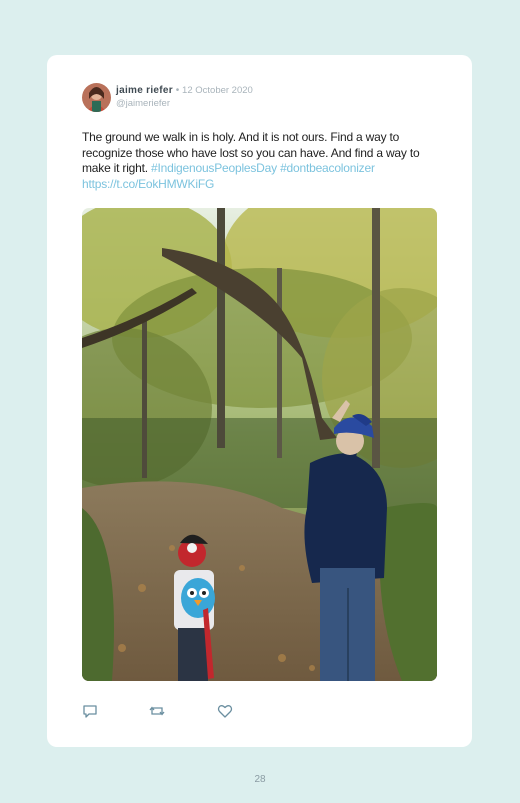 The image size is (520, 803). I want to click on page-number: 28, so click(260, 779).